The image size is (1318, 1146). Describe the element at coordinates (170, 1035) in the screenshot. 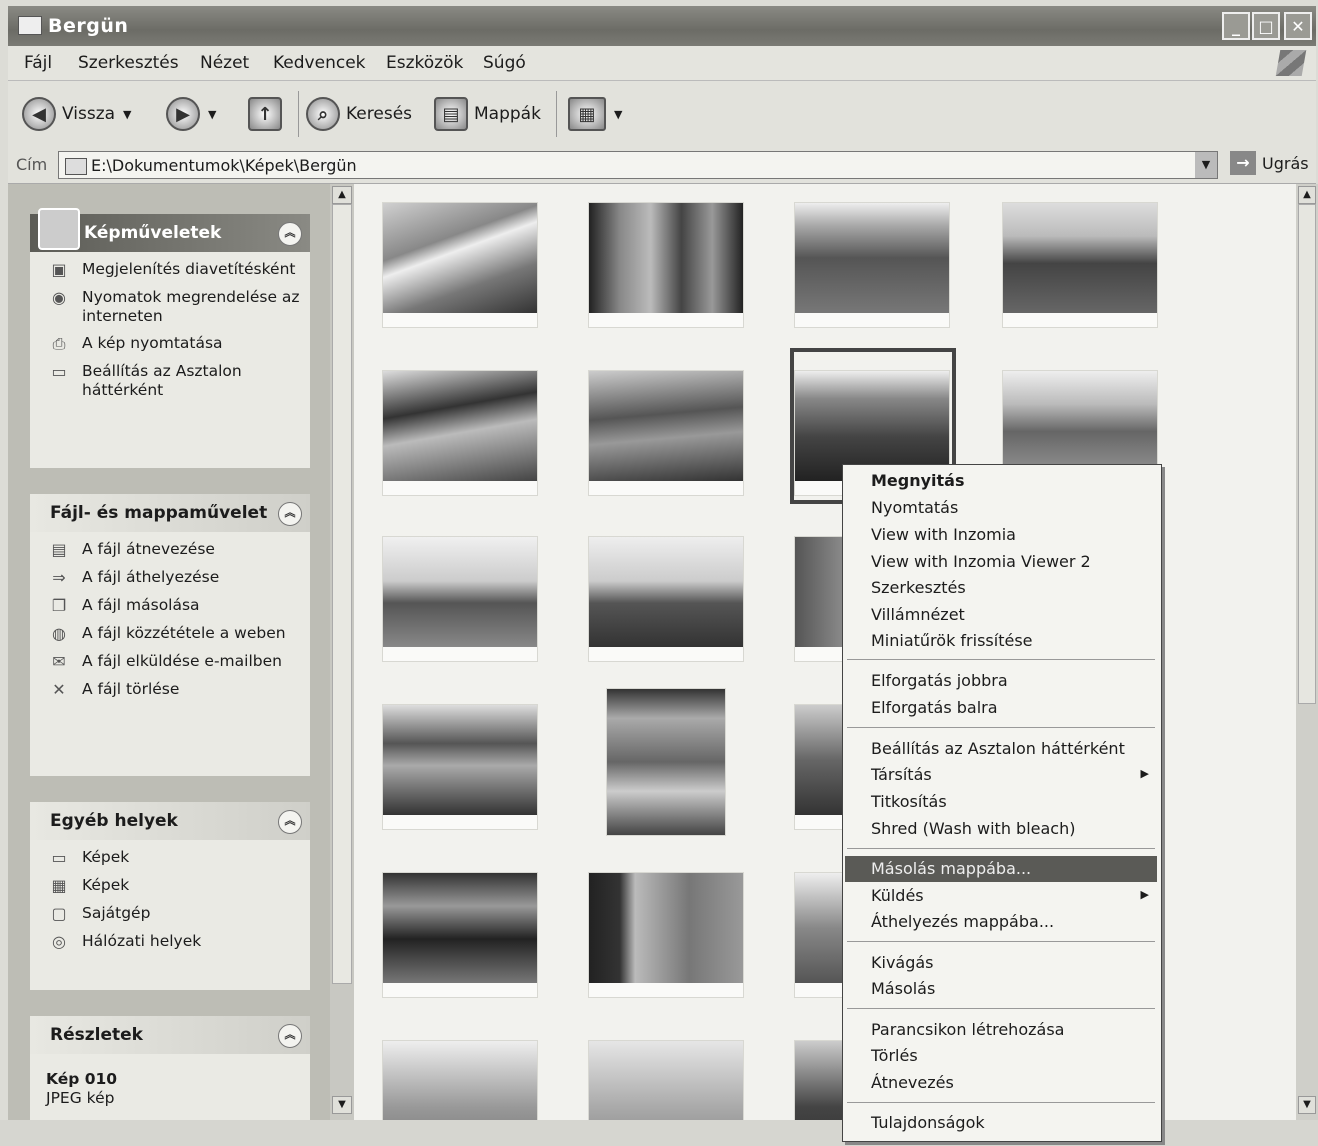

I see `details-header: Részletek ︽` at that location.